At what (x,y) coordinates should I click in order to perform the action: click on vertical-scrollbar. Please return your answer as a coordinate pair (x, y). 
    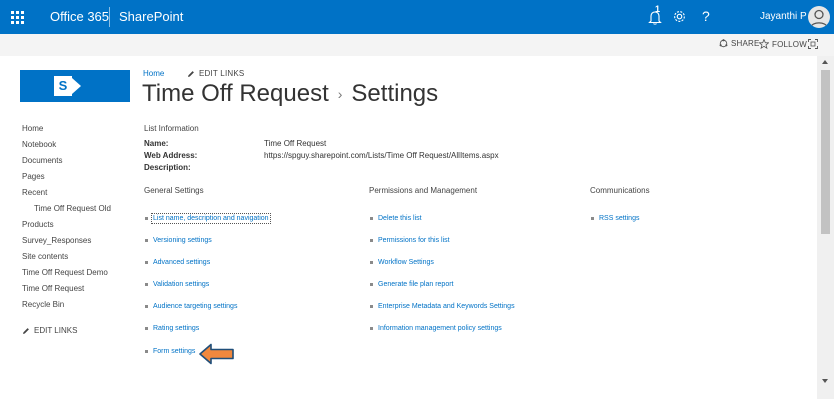
    Looking at the image, I should click on (825, 227).